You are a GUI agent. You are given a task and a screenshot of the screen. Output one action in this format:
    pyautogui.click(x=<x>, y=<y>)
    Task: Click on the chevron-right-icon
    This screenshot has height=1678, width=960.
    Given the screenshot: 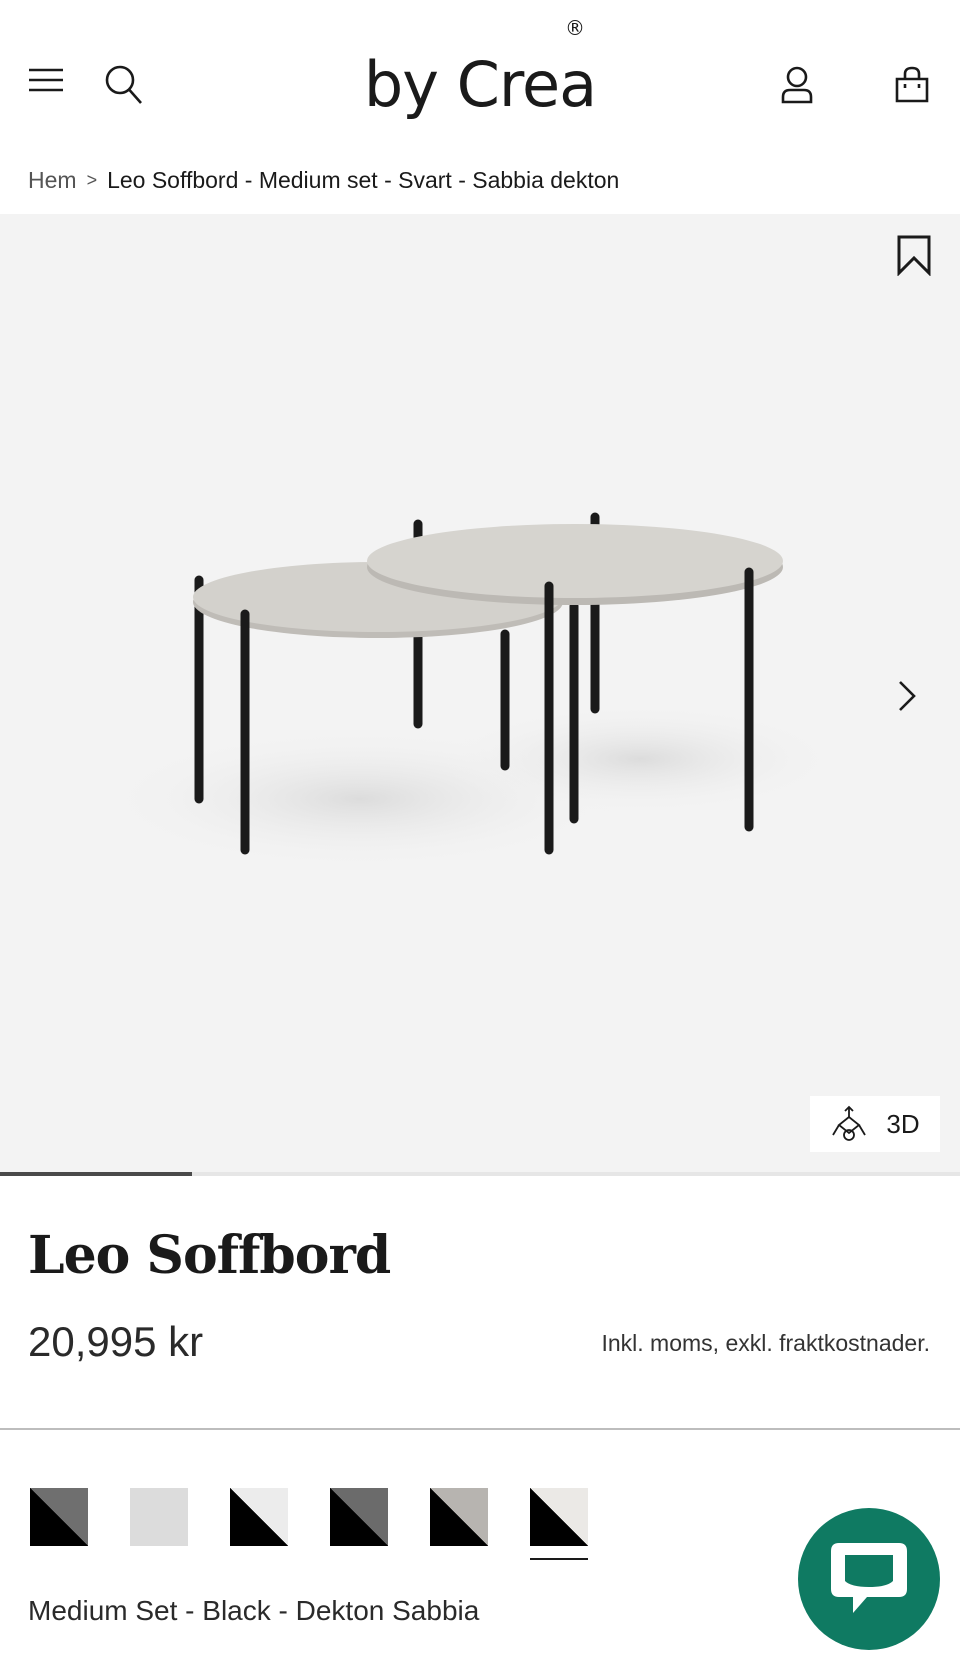 What is the action you would take?
    pyautogui.click(x=907, y=698)
    